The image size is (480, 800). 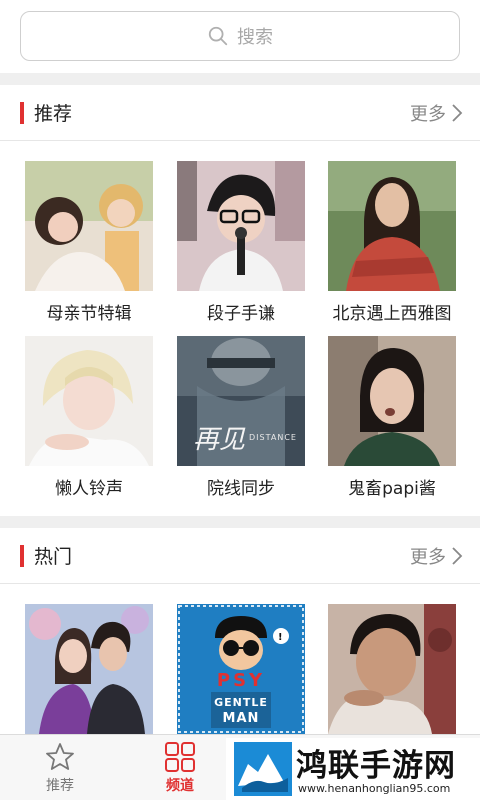 What do you see at coordinates (255, 37) in the screenshot?
I see `search-placeholder: 搜索` at bounding box center [255, 37].